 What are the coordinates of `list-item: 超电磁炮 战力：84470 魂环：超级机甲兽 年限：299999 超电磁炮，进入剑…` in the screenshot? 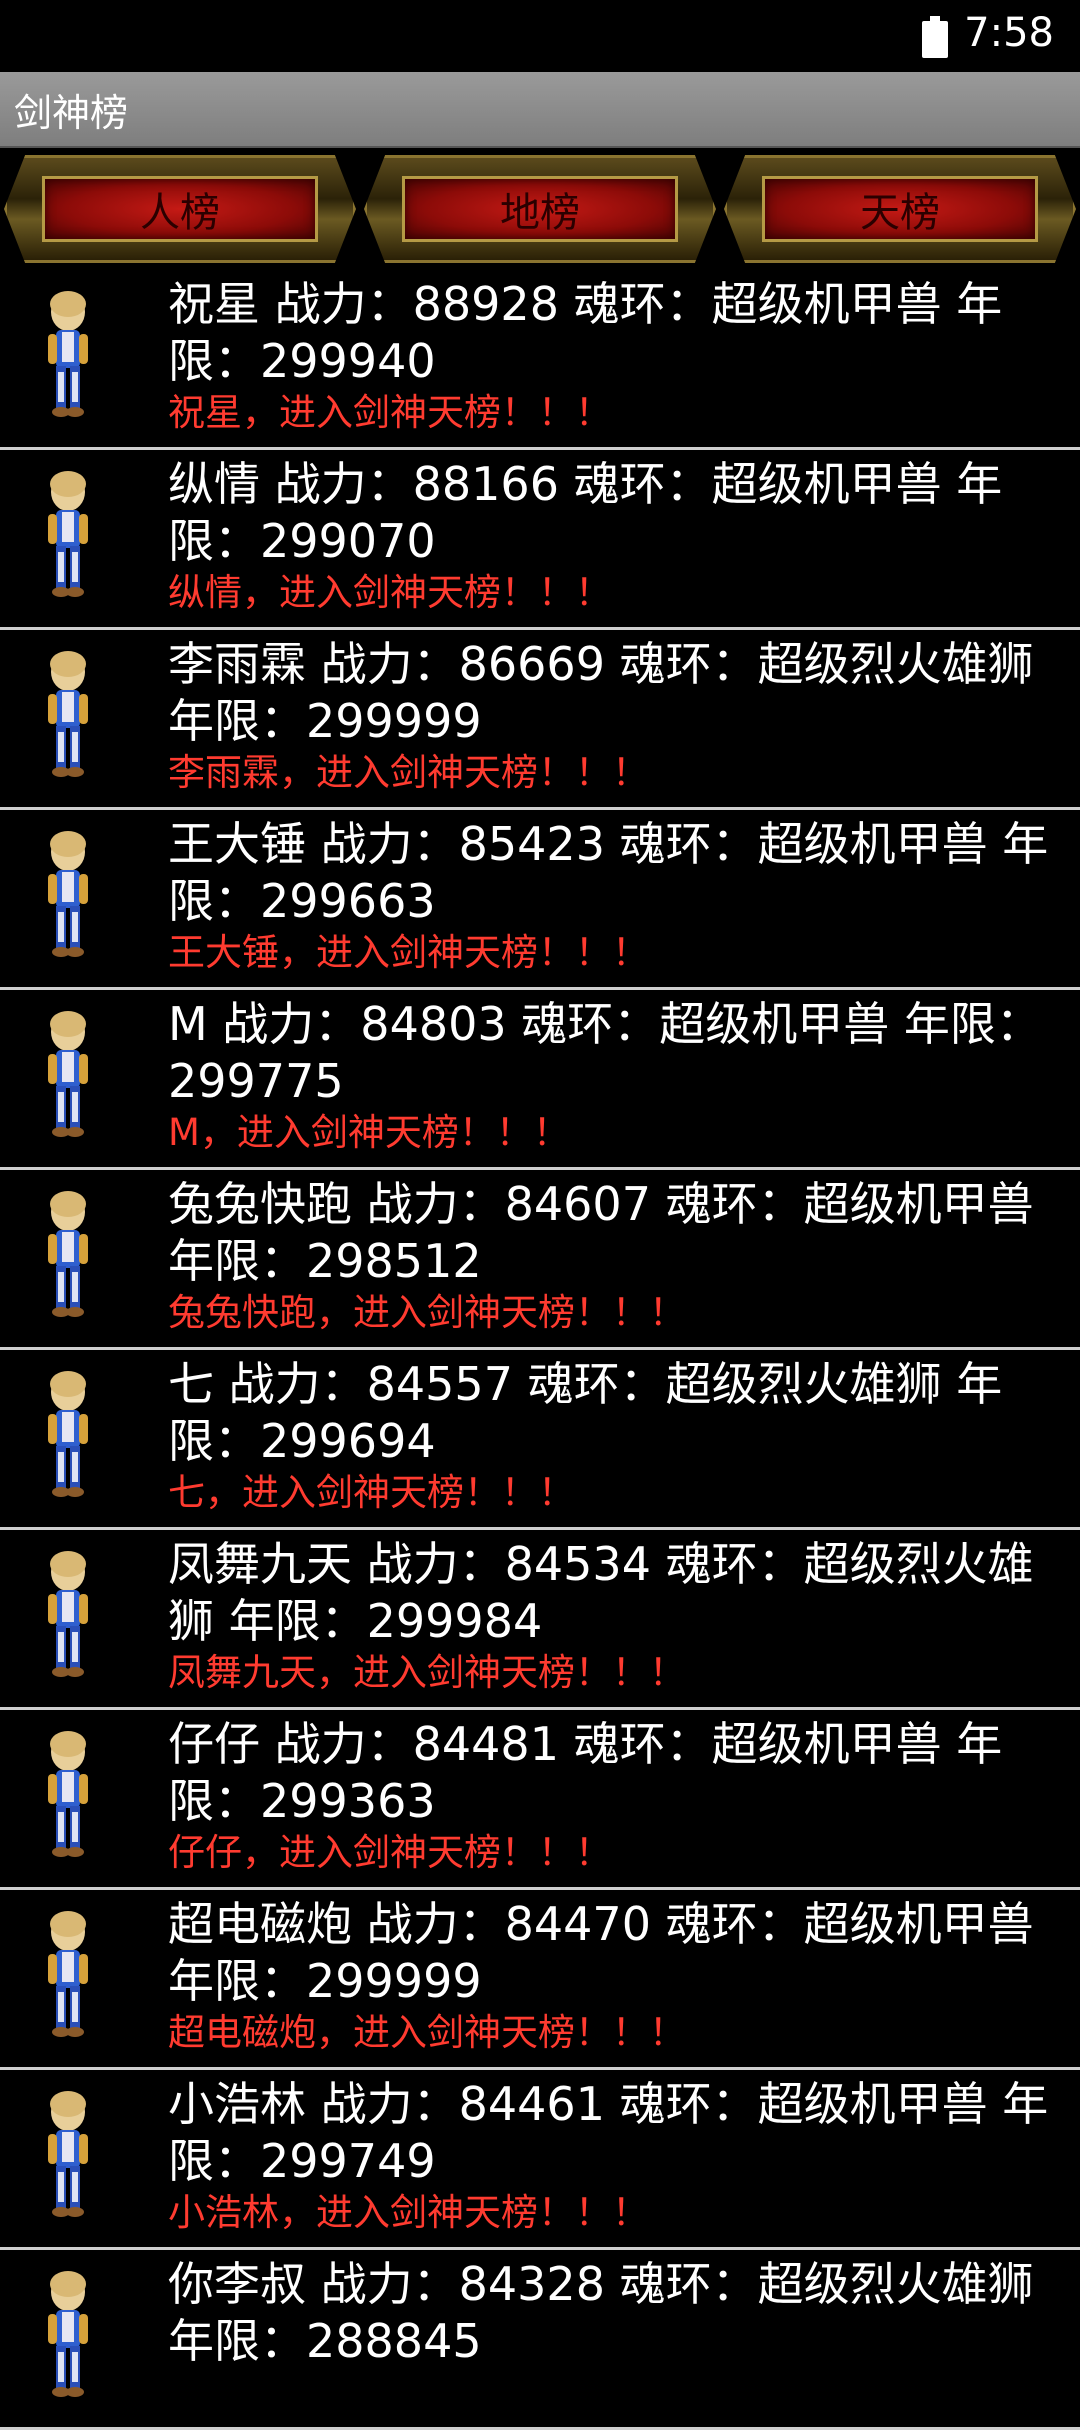 It's located at (540, 1980).